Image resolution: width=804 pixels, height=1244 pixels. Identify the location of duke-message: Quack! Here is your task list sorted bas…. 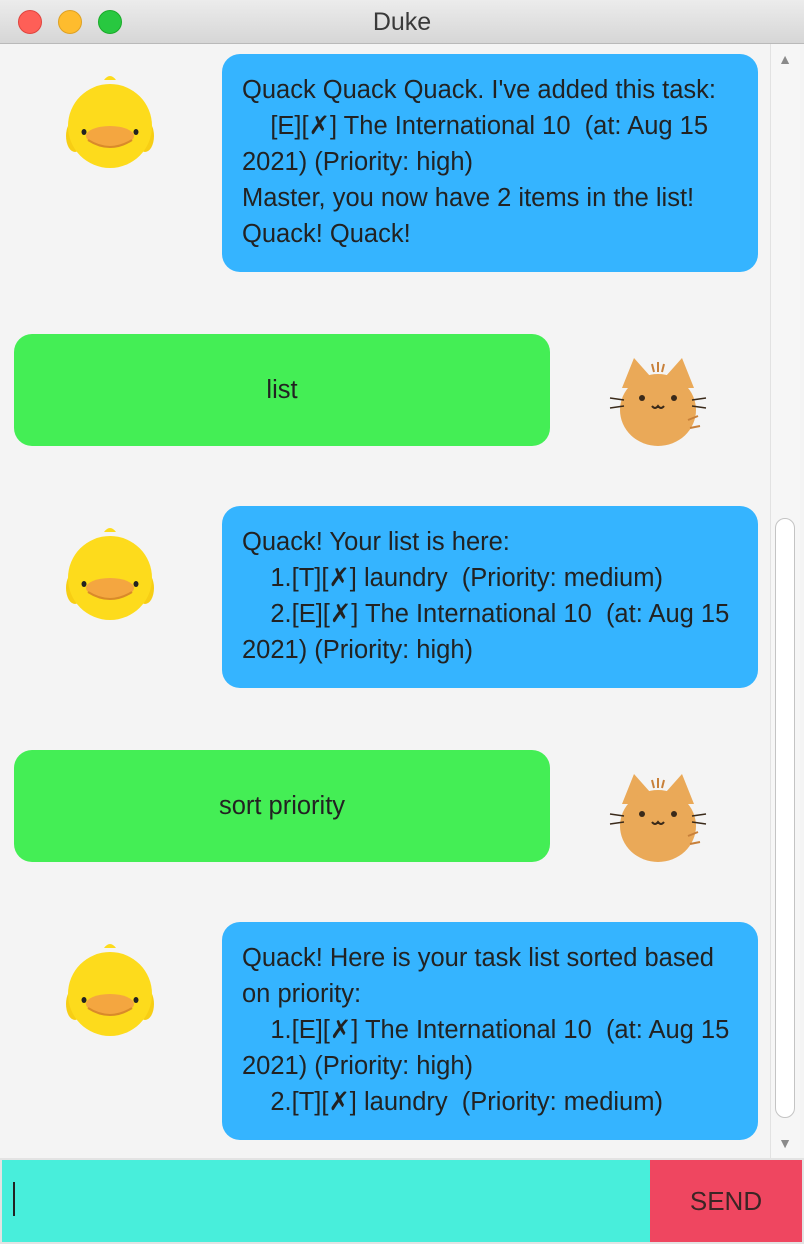
(490, 1031).